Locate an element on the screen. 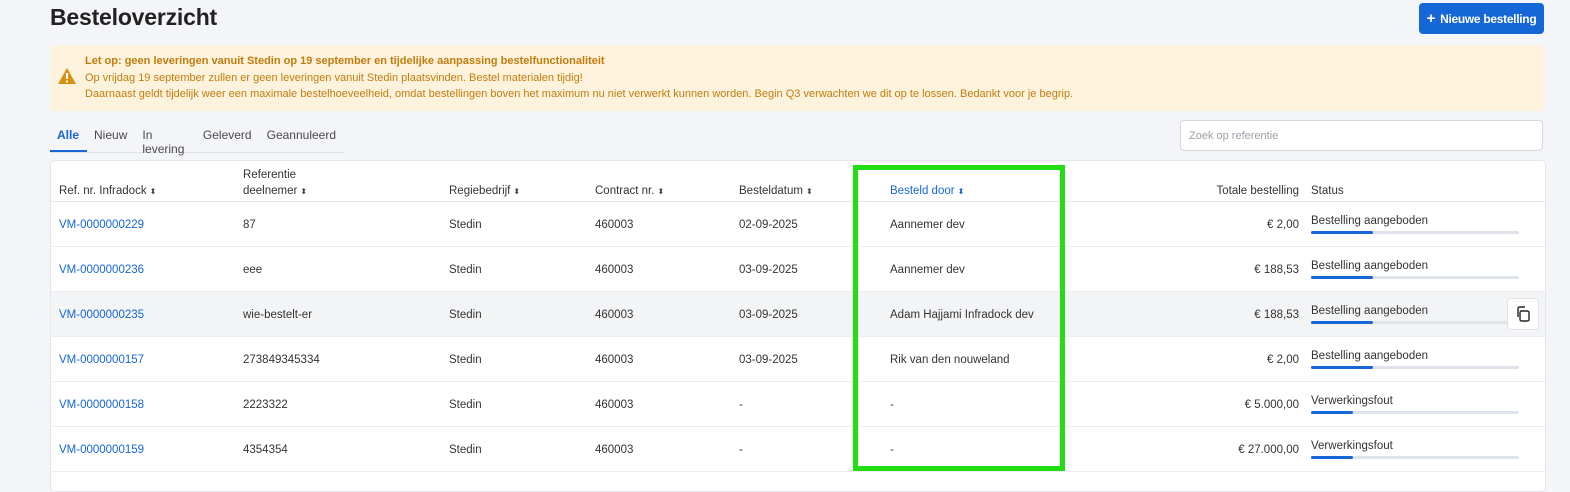  column-header-ref: Ref. nr. Infradock ⬍ is located at coordinates (107, 191).